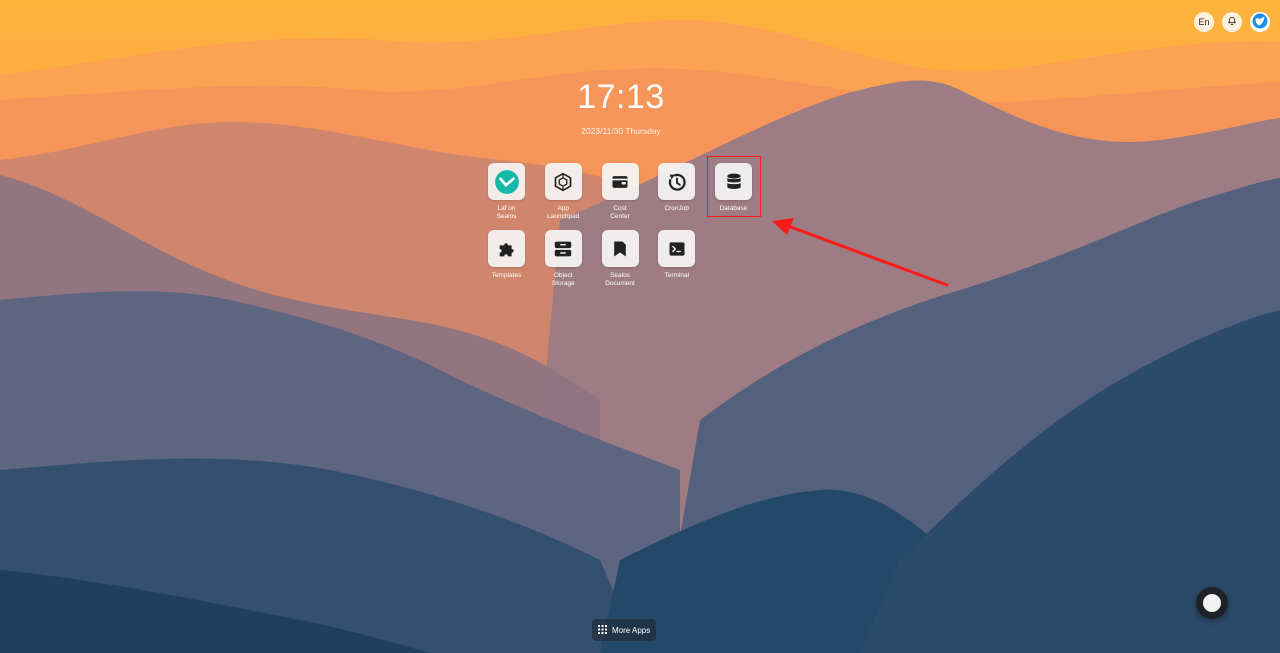 This screenshot has width=1280, height=653. I want to click on cronjob-icon, so click(677, 181).